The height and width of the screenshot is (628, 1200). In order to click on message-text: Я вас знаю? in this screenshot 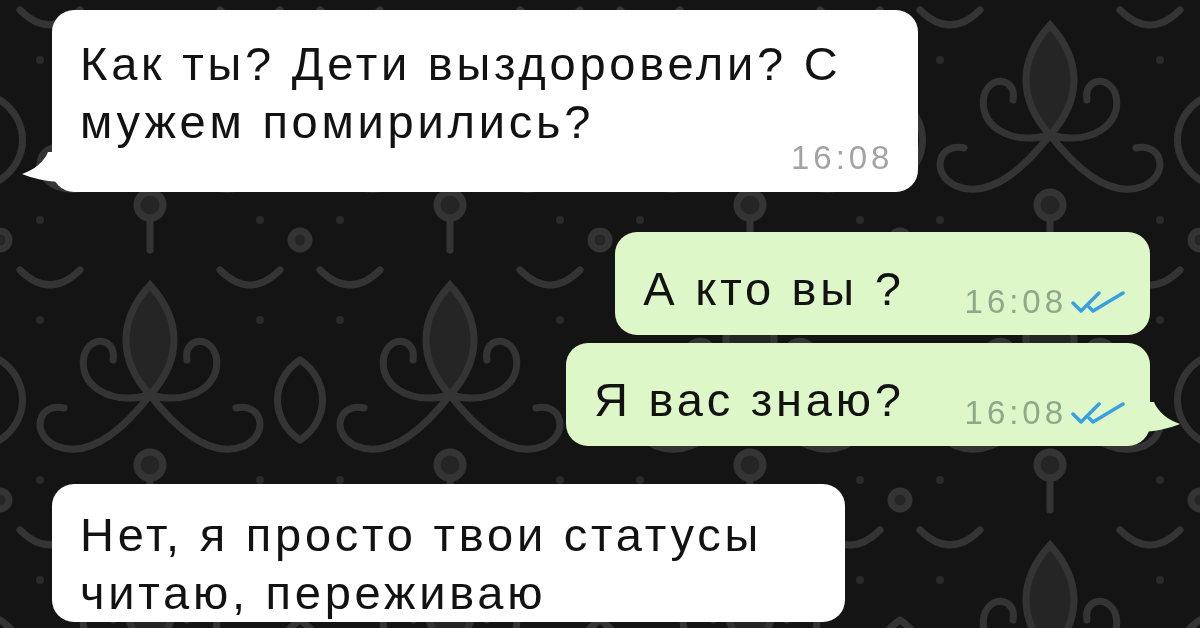, I will do `click(749, 400)`.